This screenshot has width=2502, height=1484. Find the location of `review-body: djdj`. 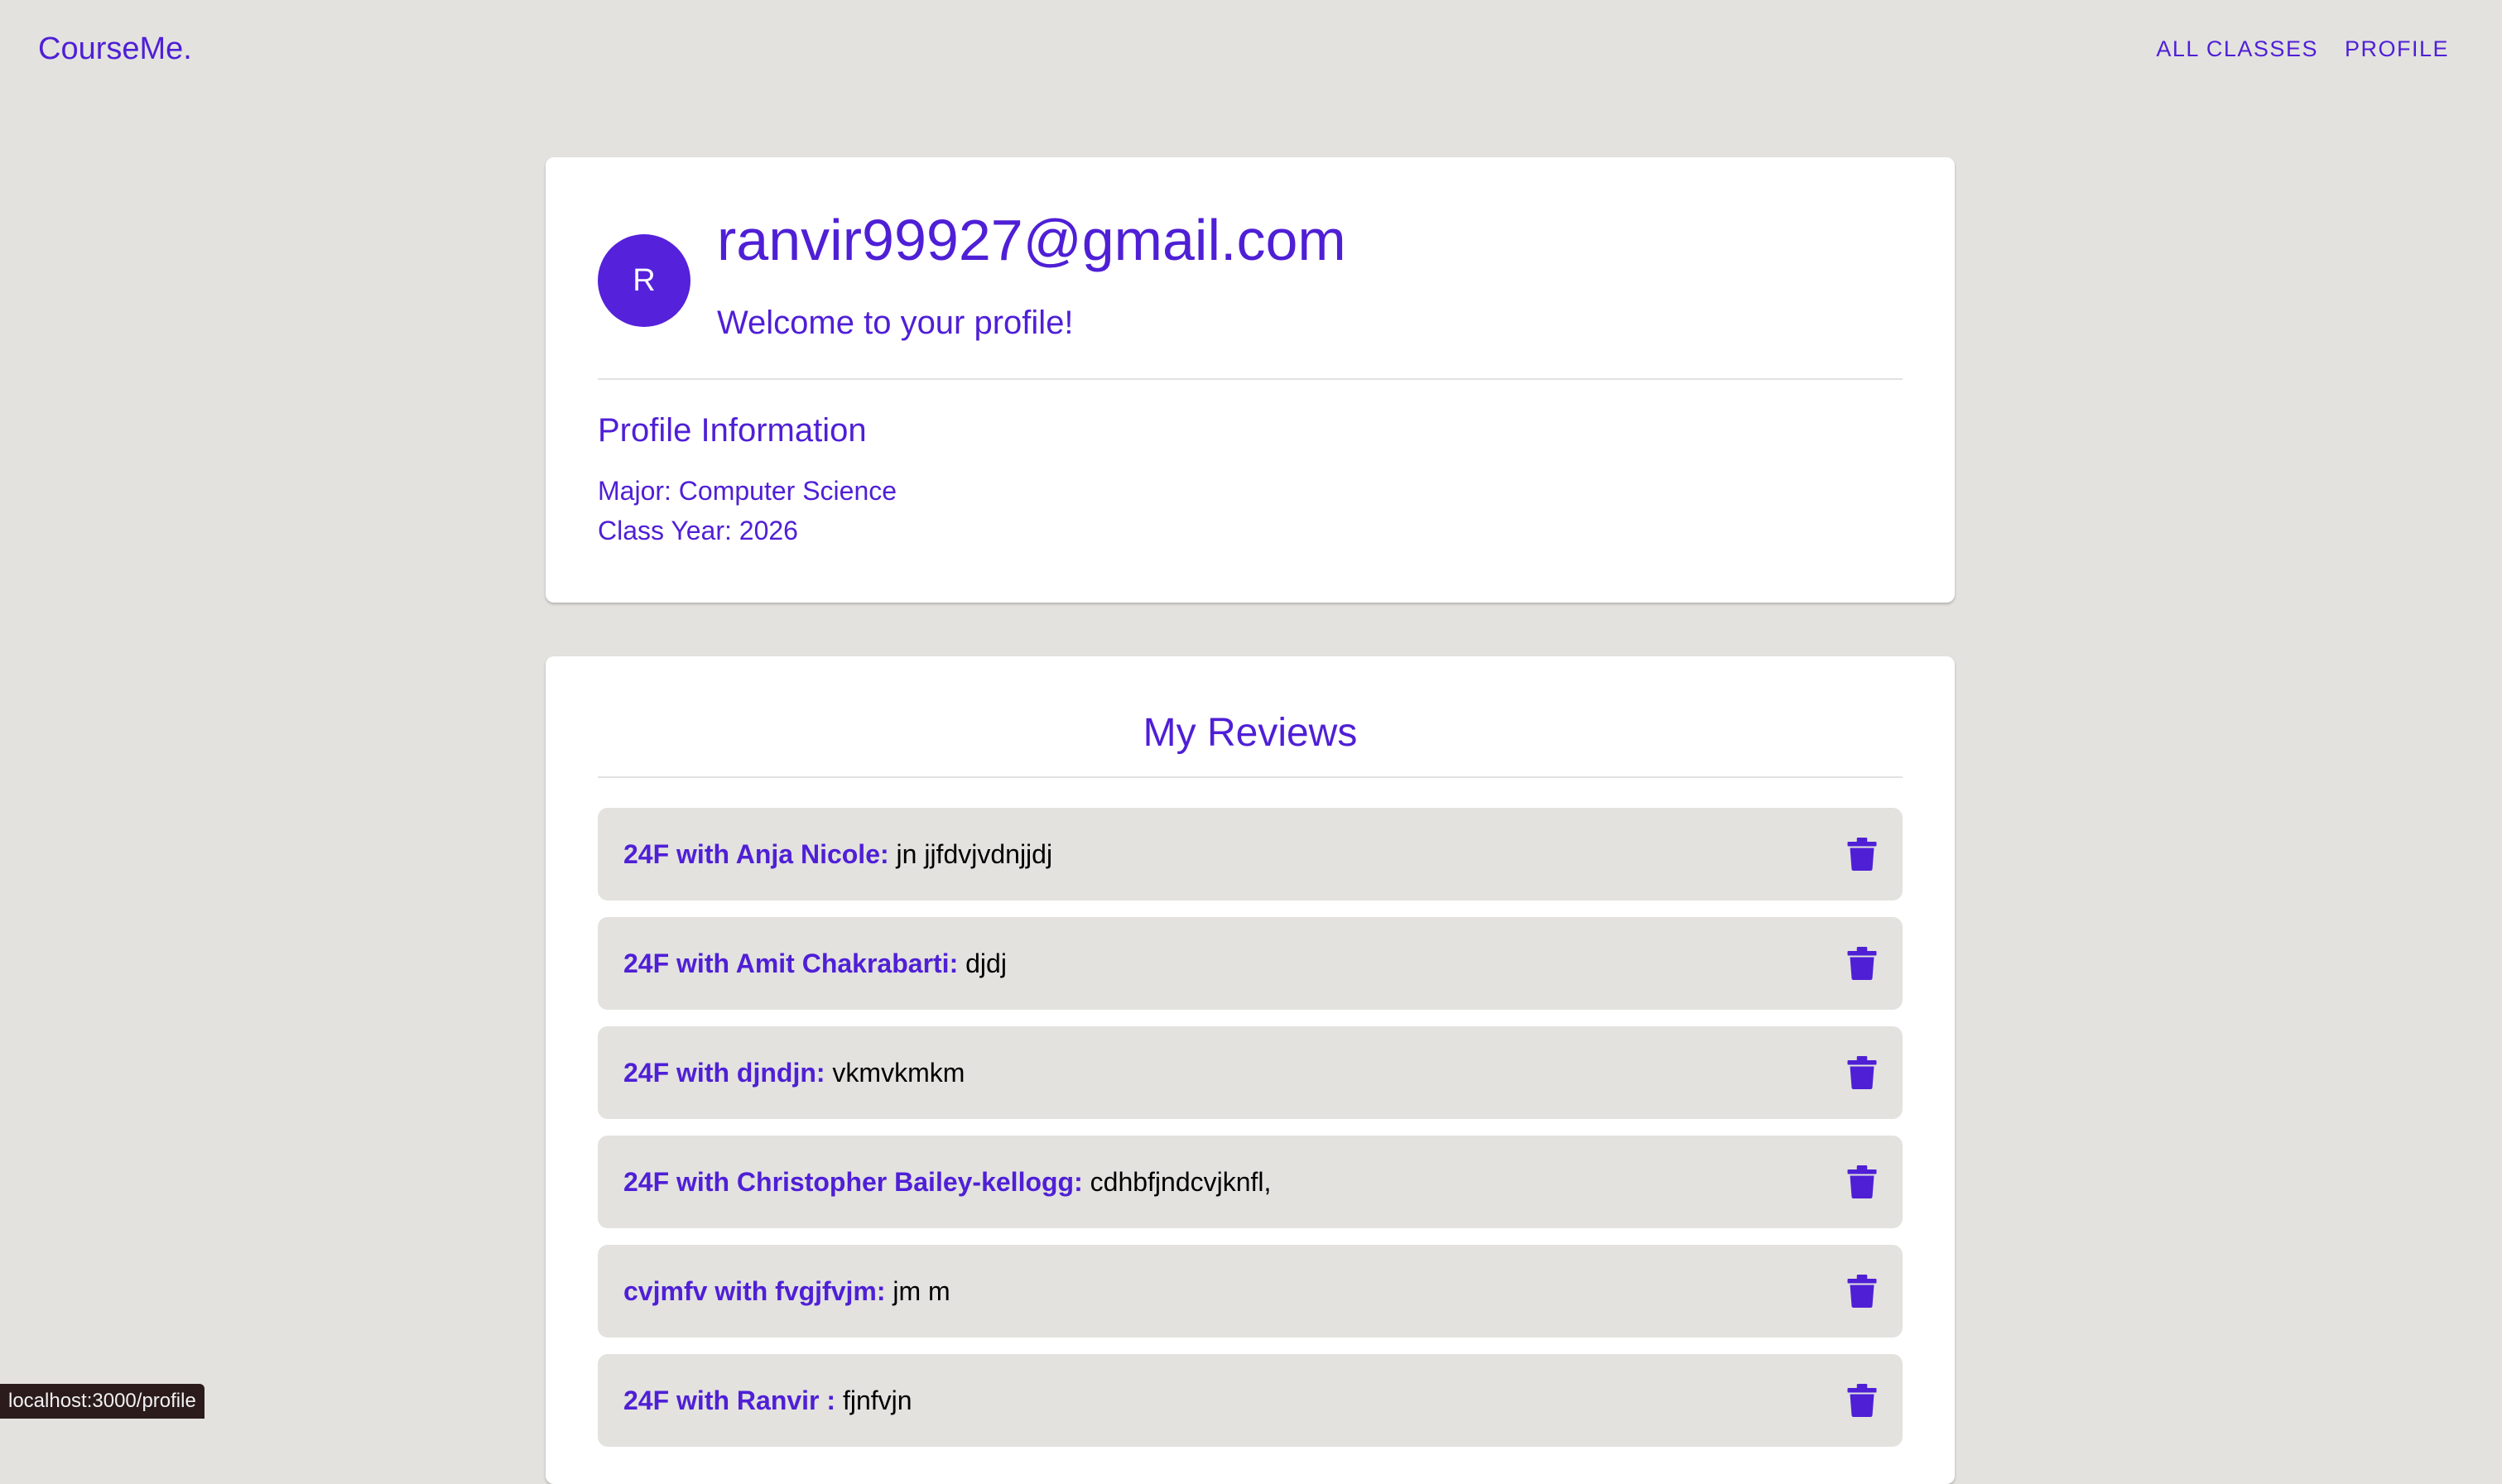

review-body: djdj is located at coordinates (982, 963).